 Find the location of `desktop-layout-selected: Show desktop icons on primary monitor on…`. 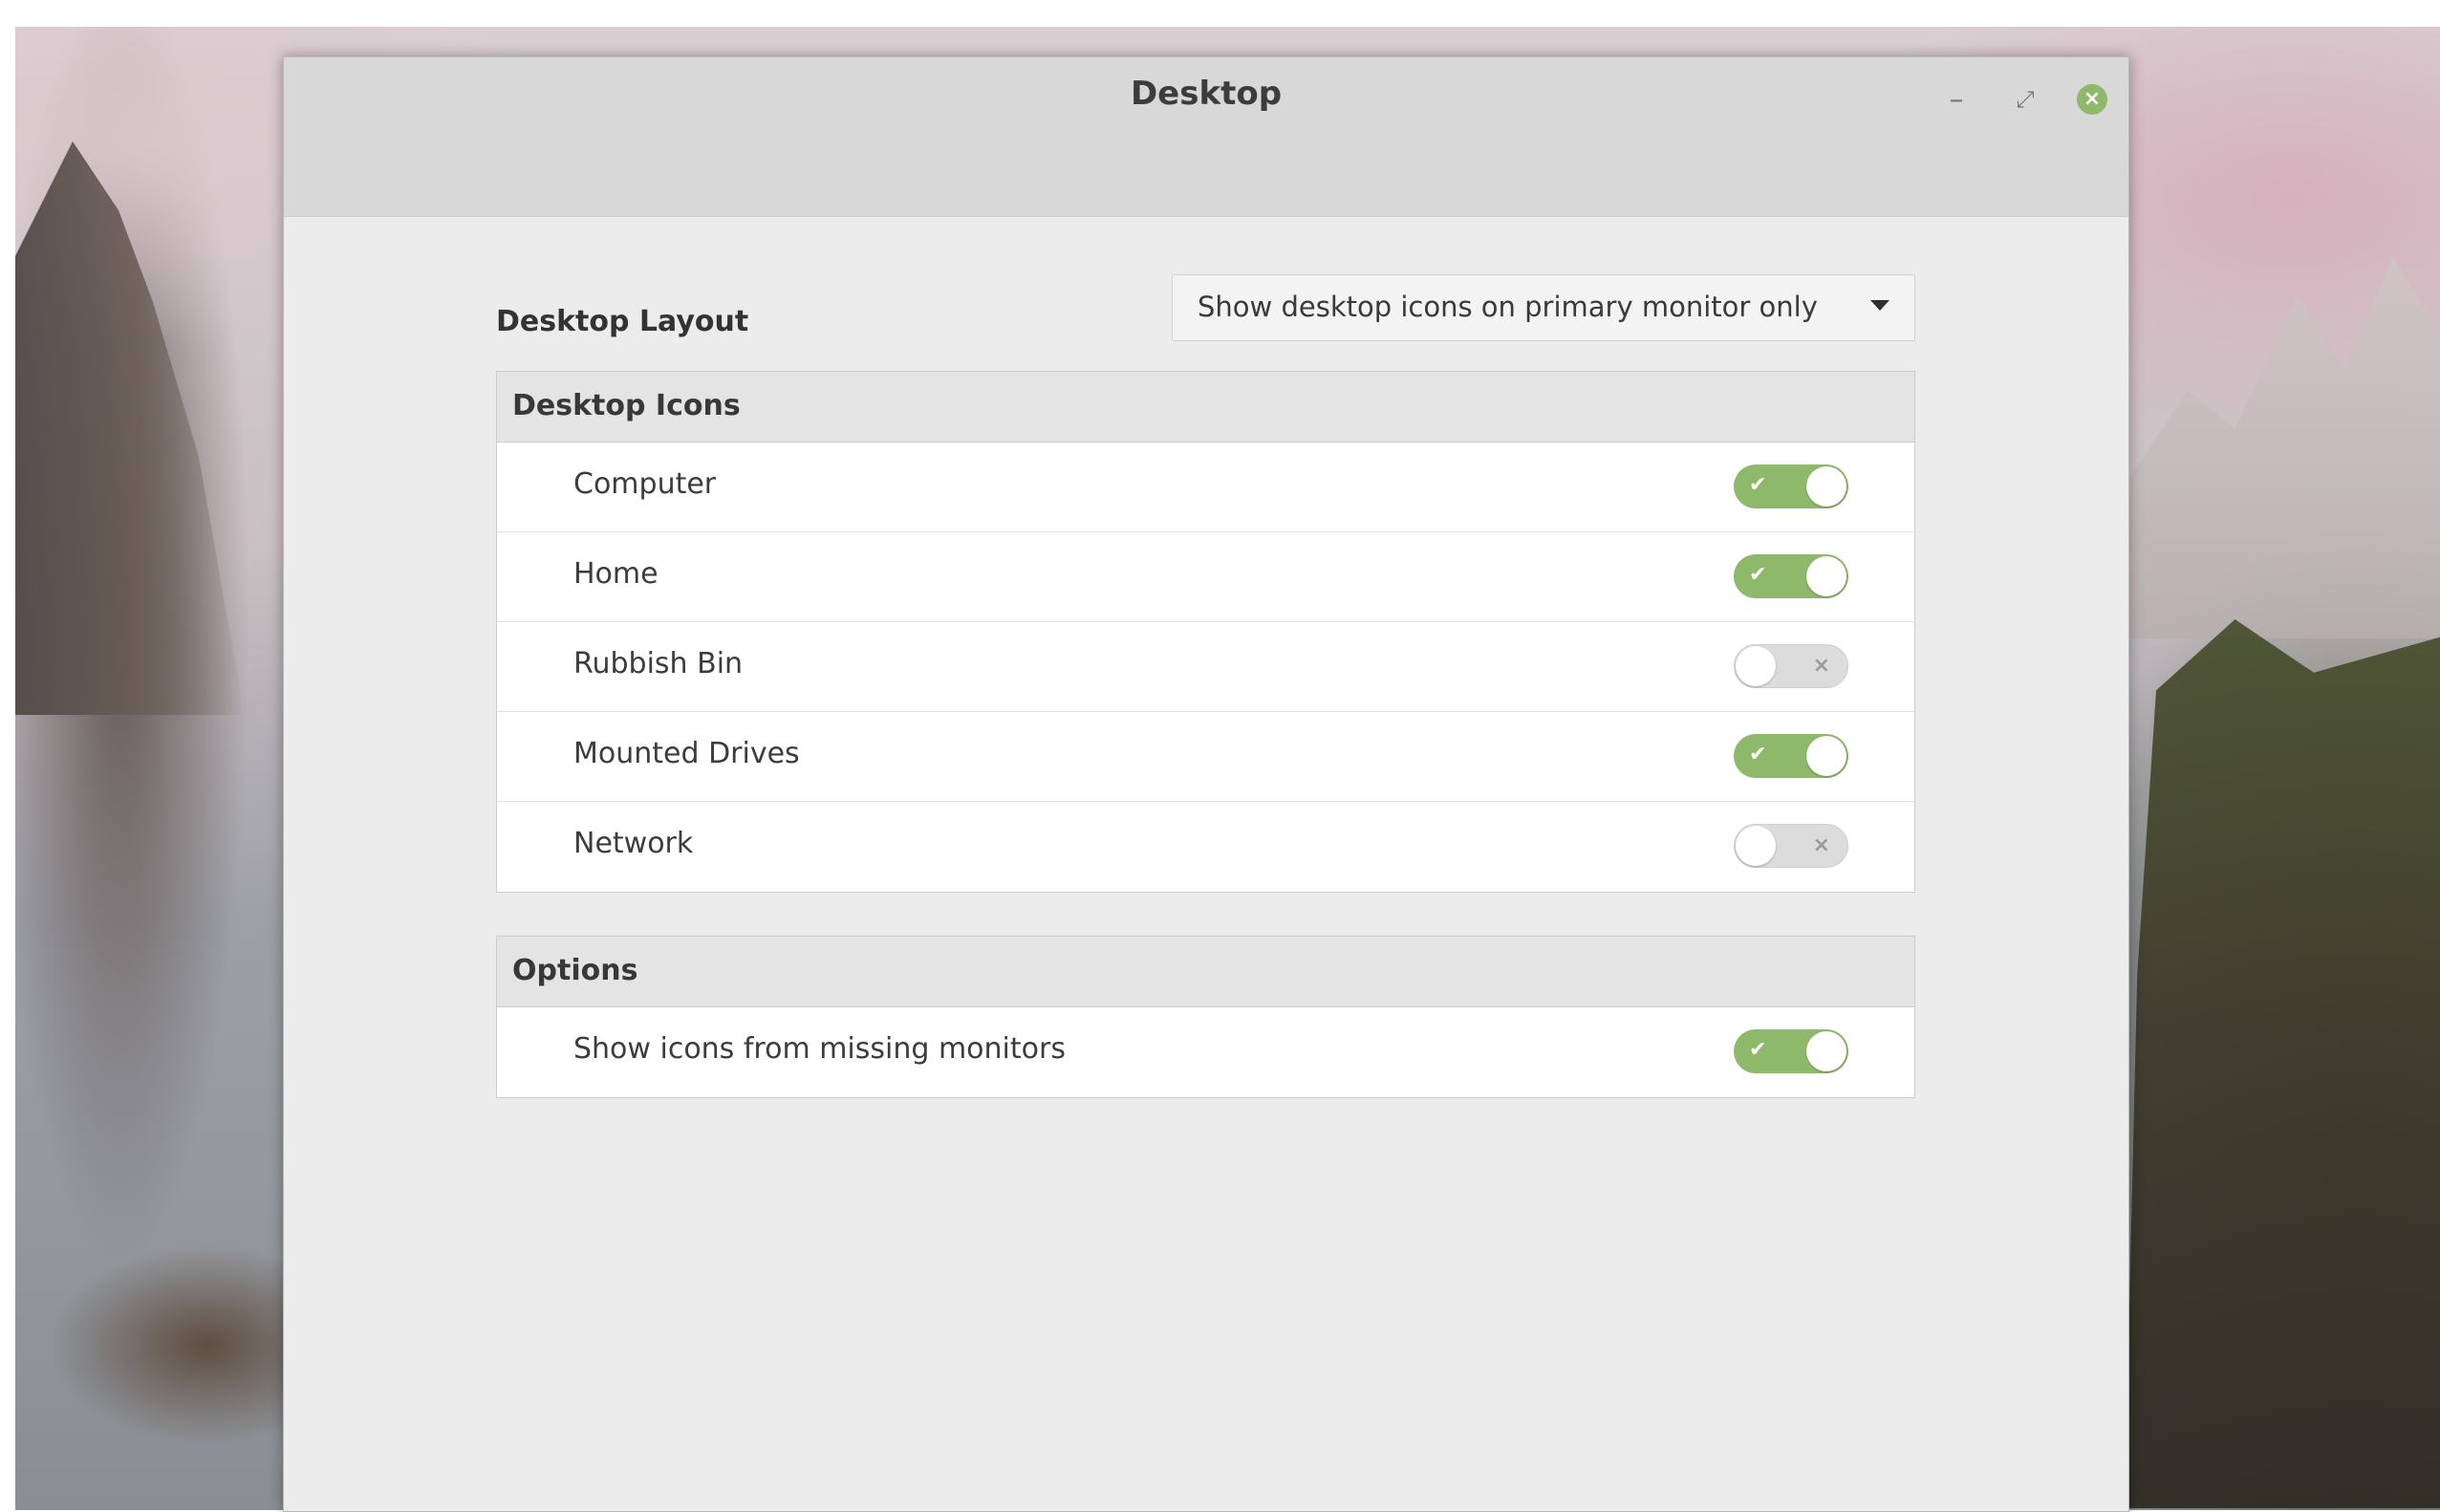

desktop-layout-selected: Show desktop icons on primary monitor on… is located at coordinates (1508, 307).